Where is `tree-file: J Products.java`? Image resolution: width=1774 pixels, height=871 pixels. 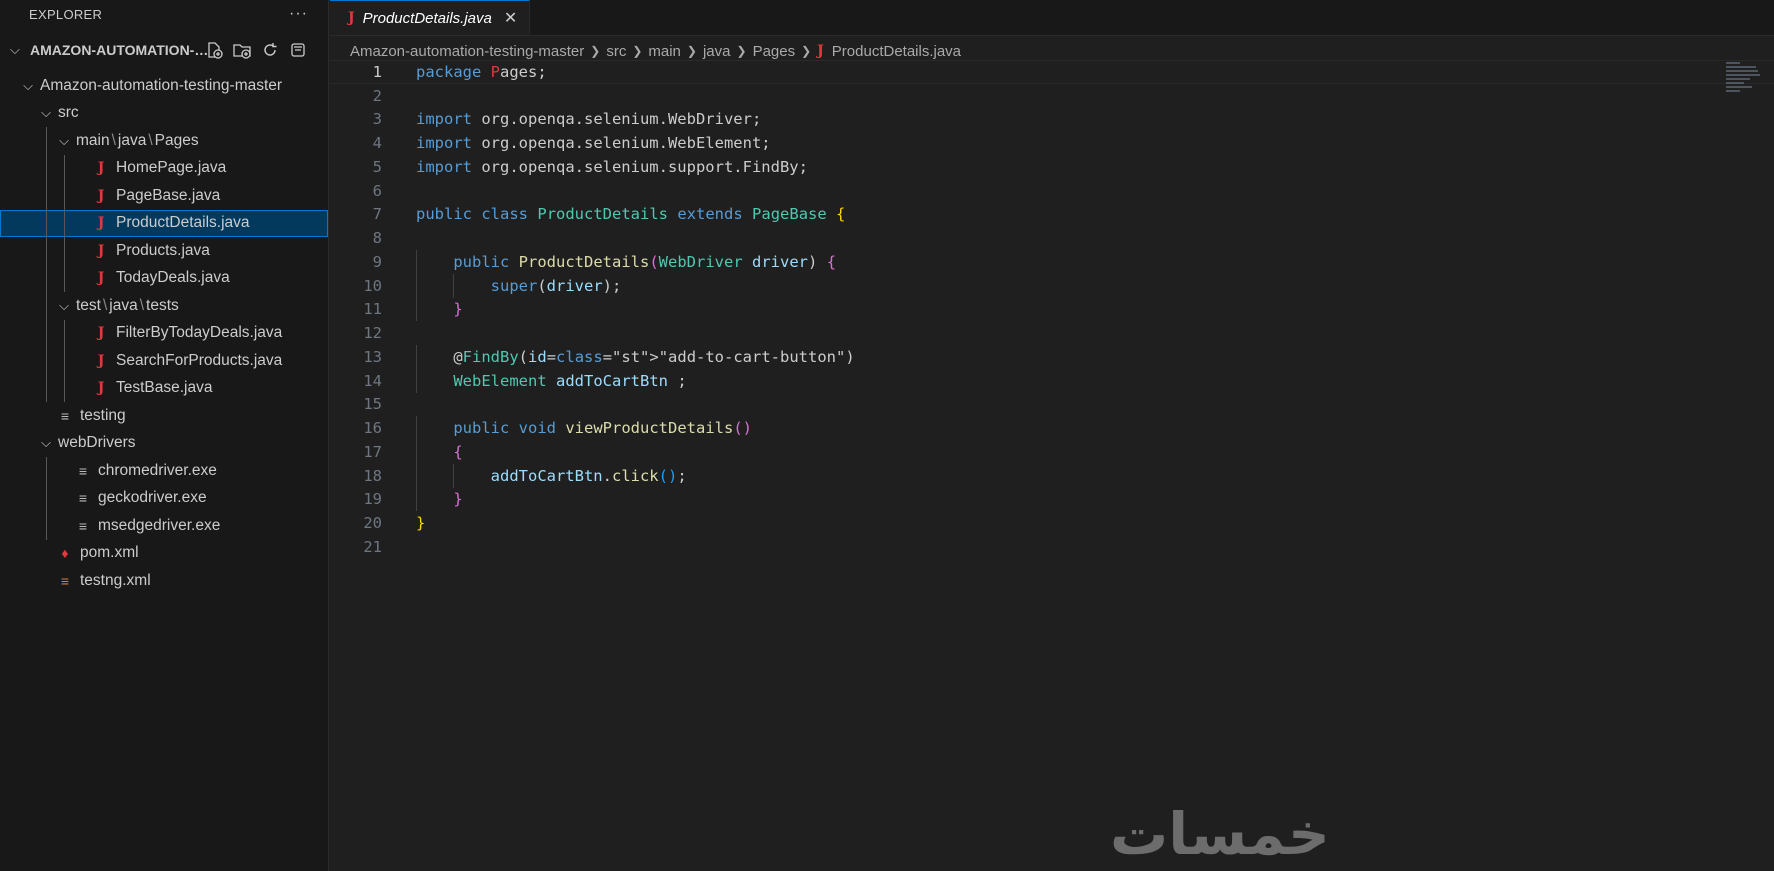
tree-file: J Products.java is located at coordinates (164, 251).